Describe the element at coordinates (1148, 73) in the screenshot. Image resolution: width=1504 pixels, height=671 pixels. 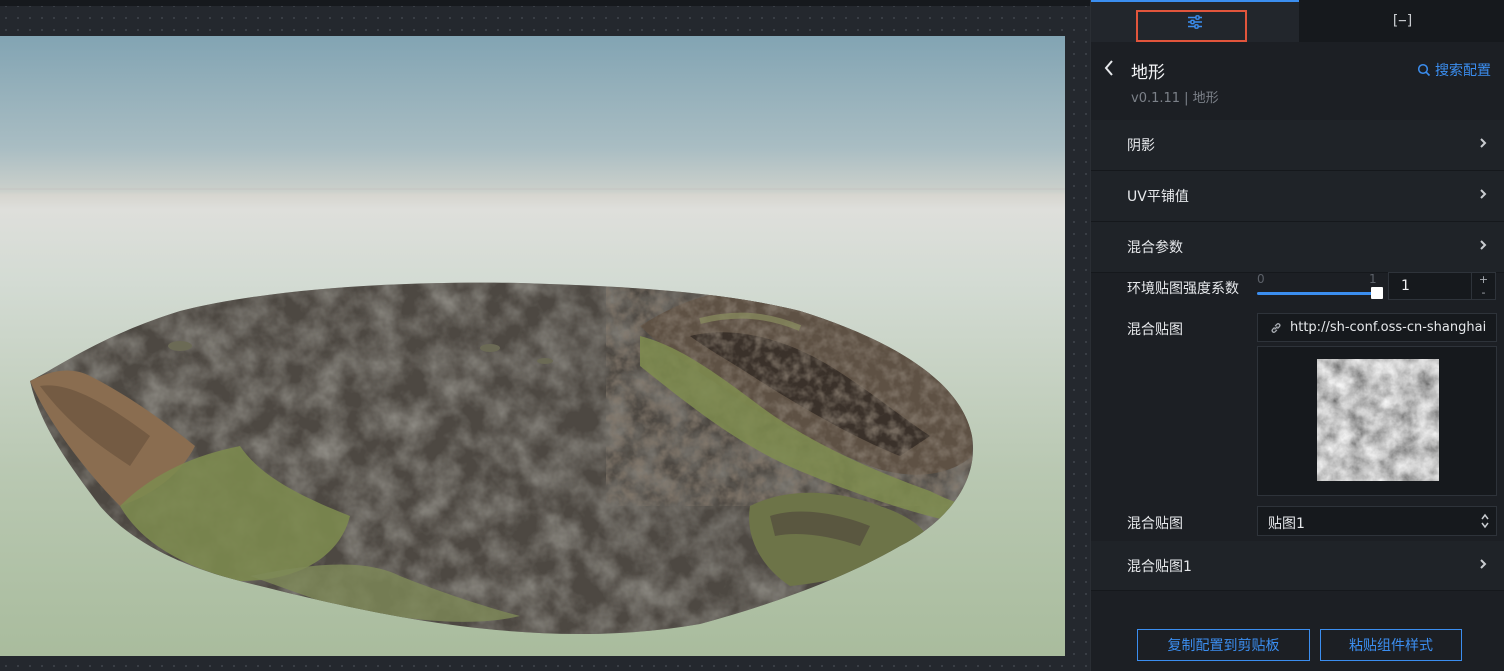
I see `component-title: 地形` at that location.